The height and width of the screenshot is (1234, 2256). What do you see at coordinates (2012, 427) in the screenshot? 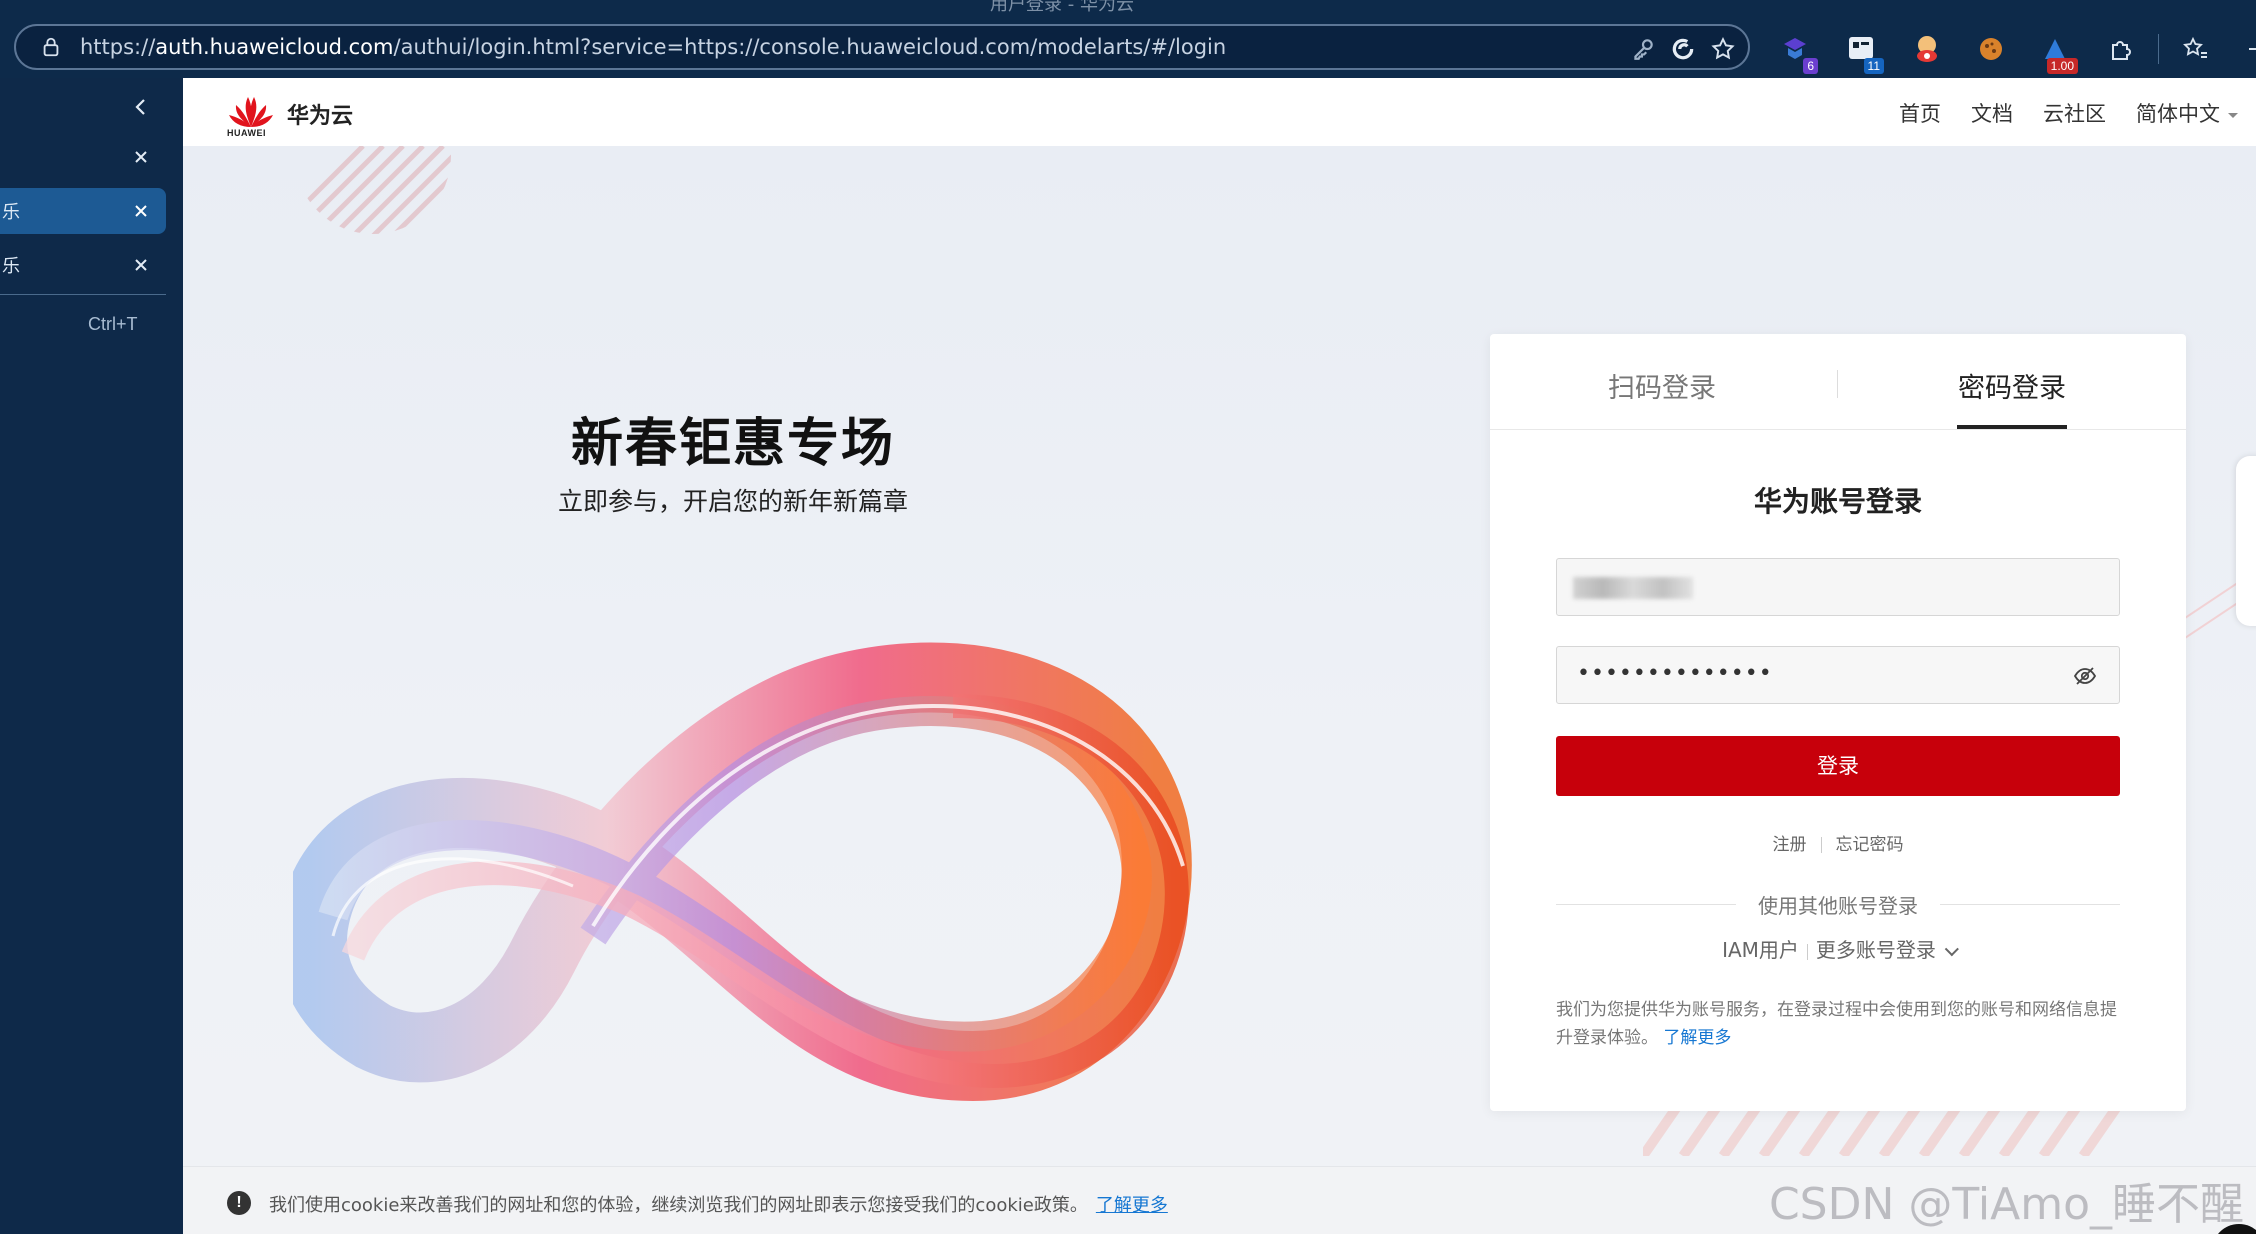
I see `active-tab-indicator` at bounding box center [2012, 427].